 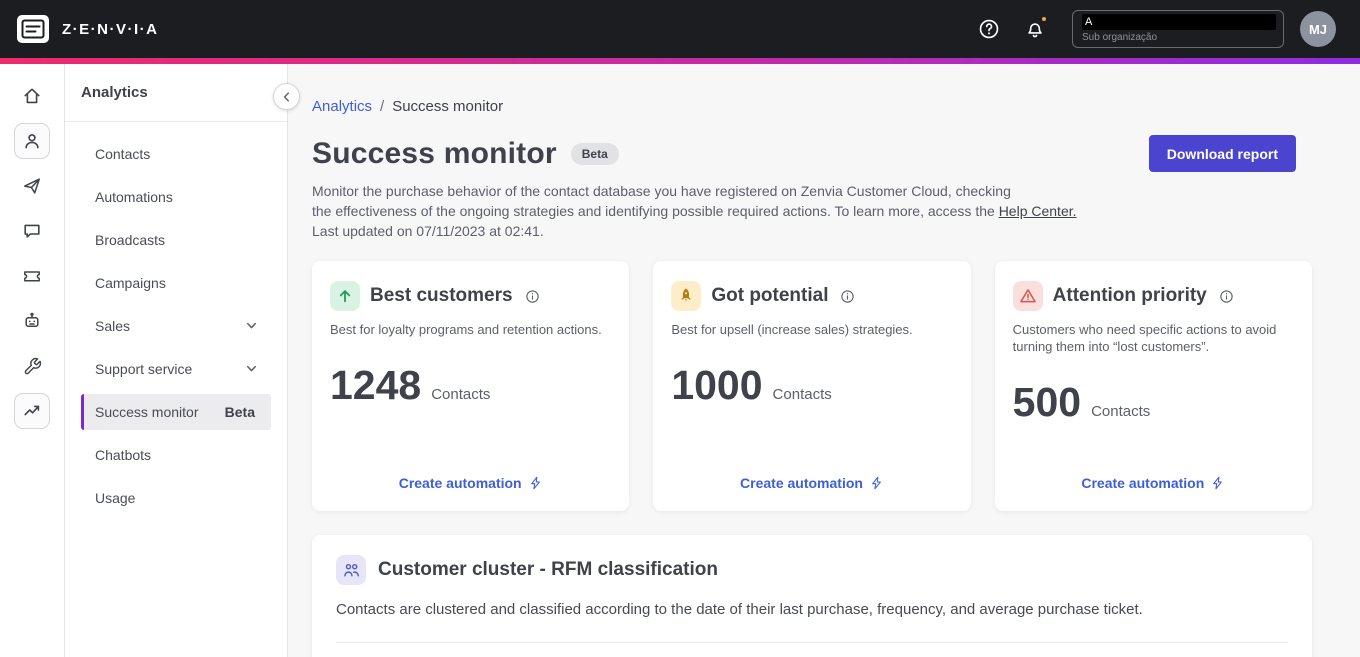 I want to click on avatar: MJ, so click(x=1318, y=29).